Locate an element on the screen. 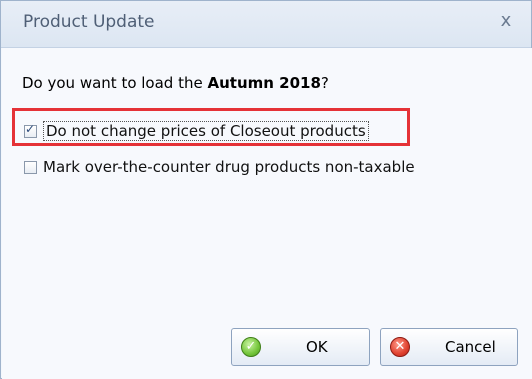  closeout-prices-checkbox: ✓ is located at coordinates (30, 130).